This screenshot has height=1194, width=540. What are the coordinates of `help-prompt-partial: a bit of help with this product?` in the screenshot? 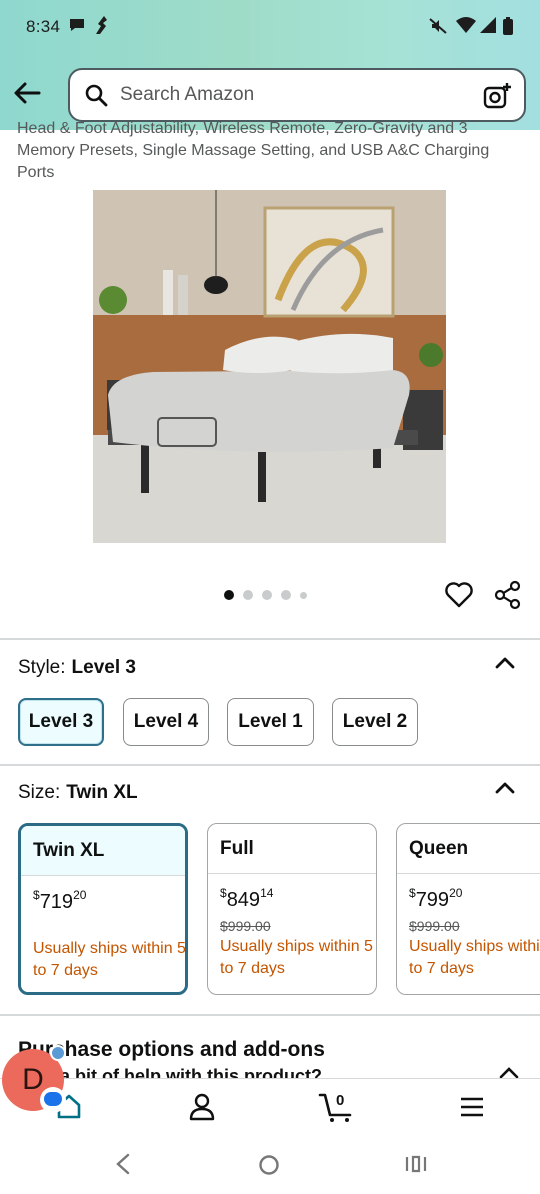 It's located at (191, 1072).